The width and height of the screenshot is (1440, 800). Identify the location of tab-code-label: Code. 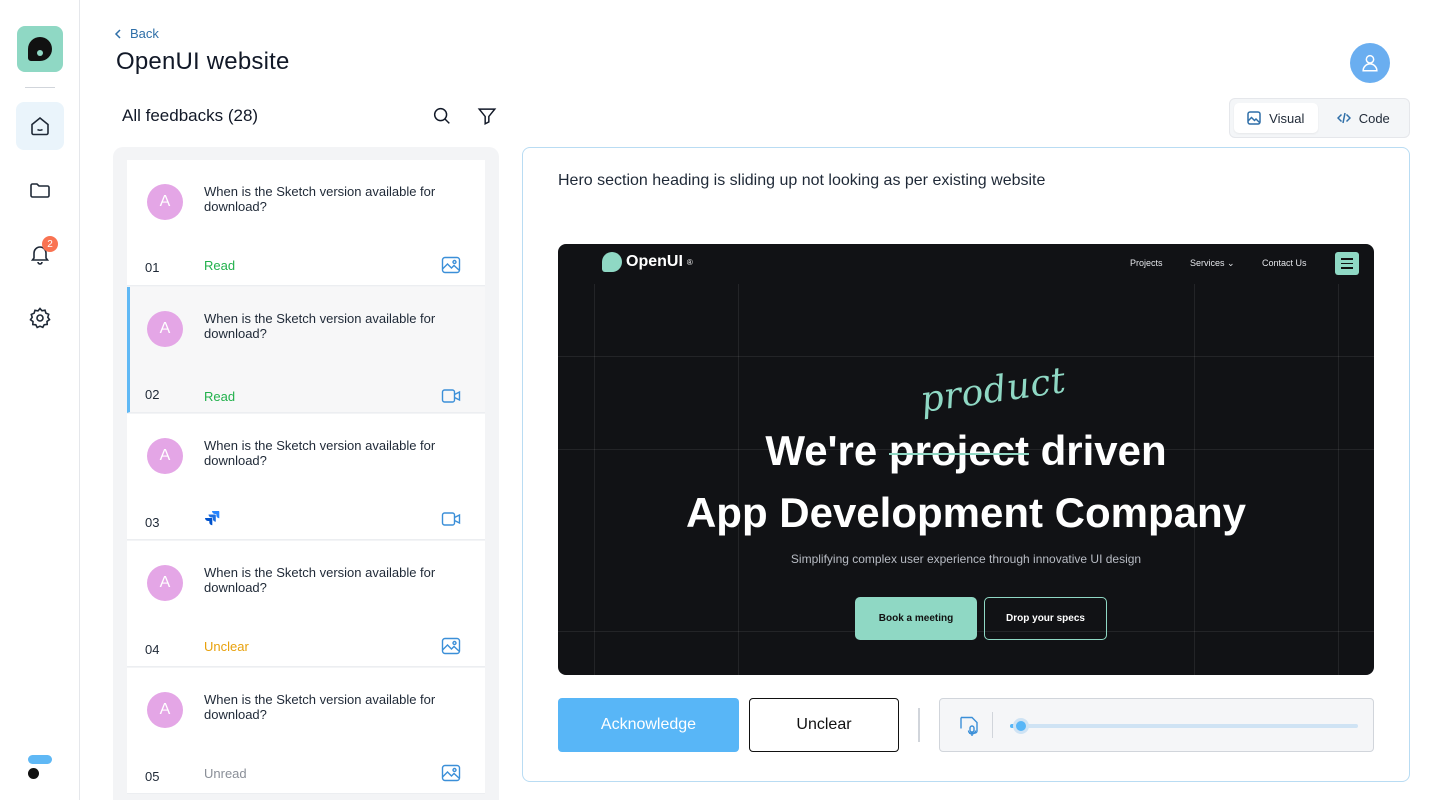
(1374, 118).